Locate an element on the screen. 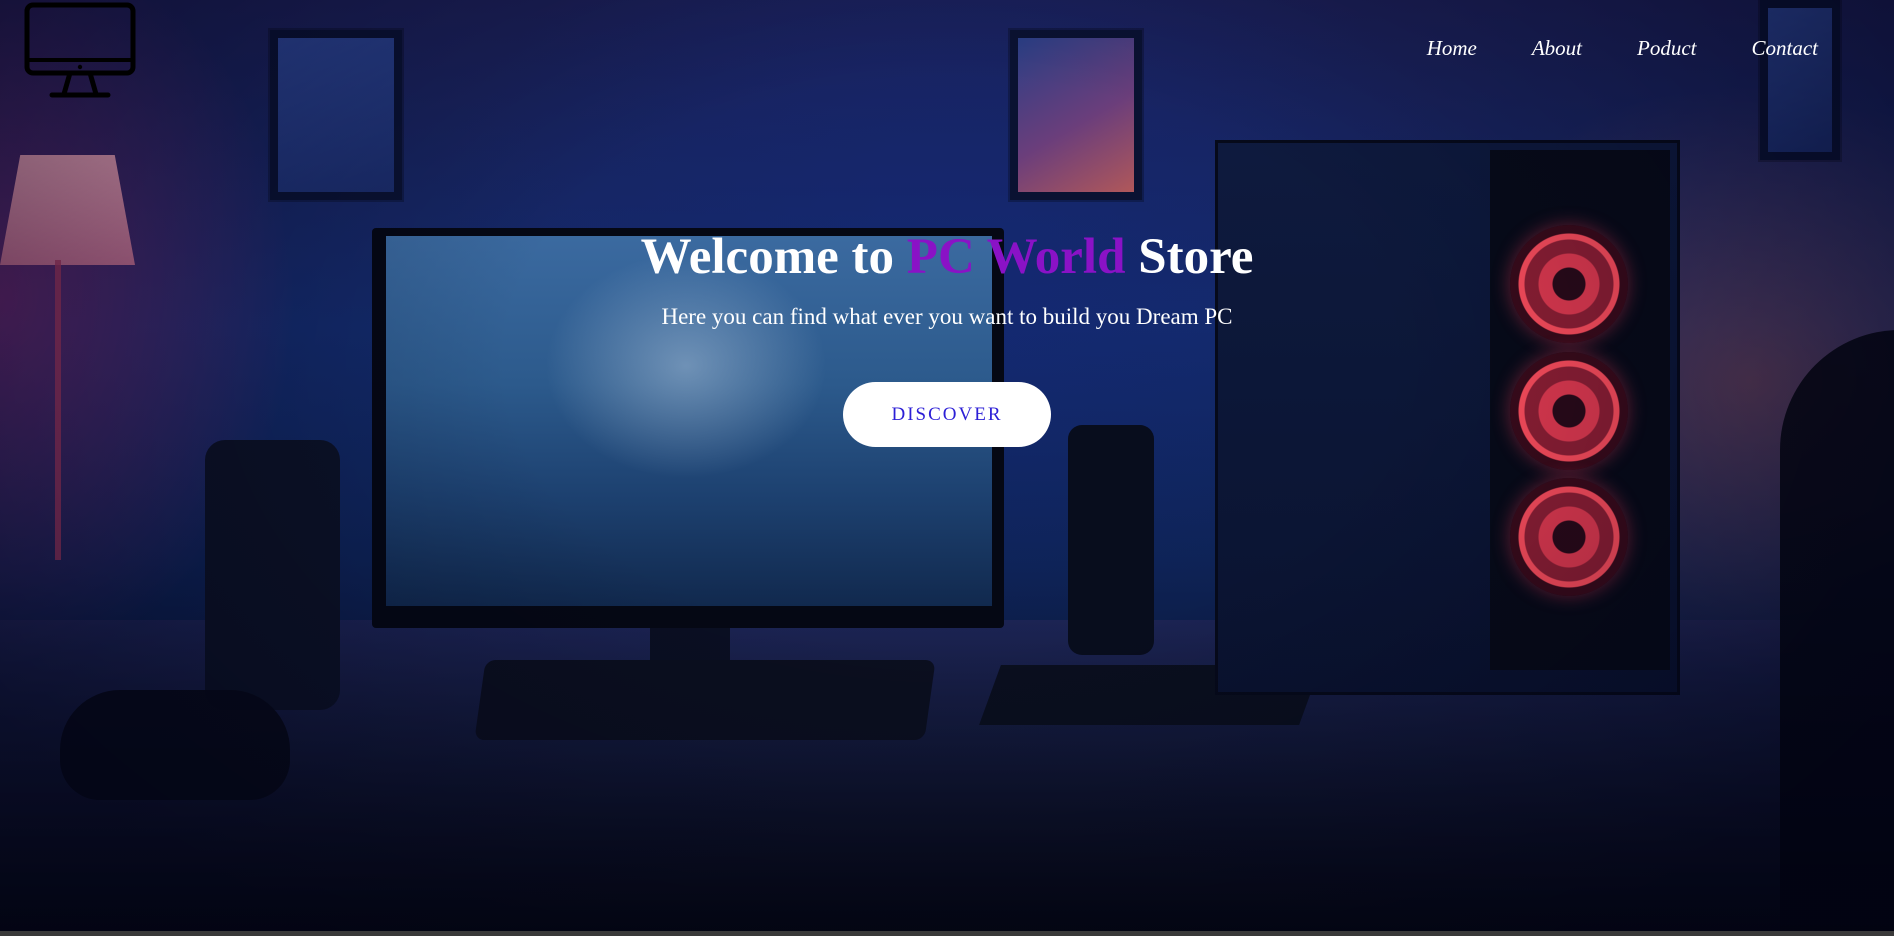 Image resolution: width=1894 pixels, height=936 pixels. hero-headline: Welcome to PC World Store is located at coordinates (947, 257).